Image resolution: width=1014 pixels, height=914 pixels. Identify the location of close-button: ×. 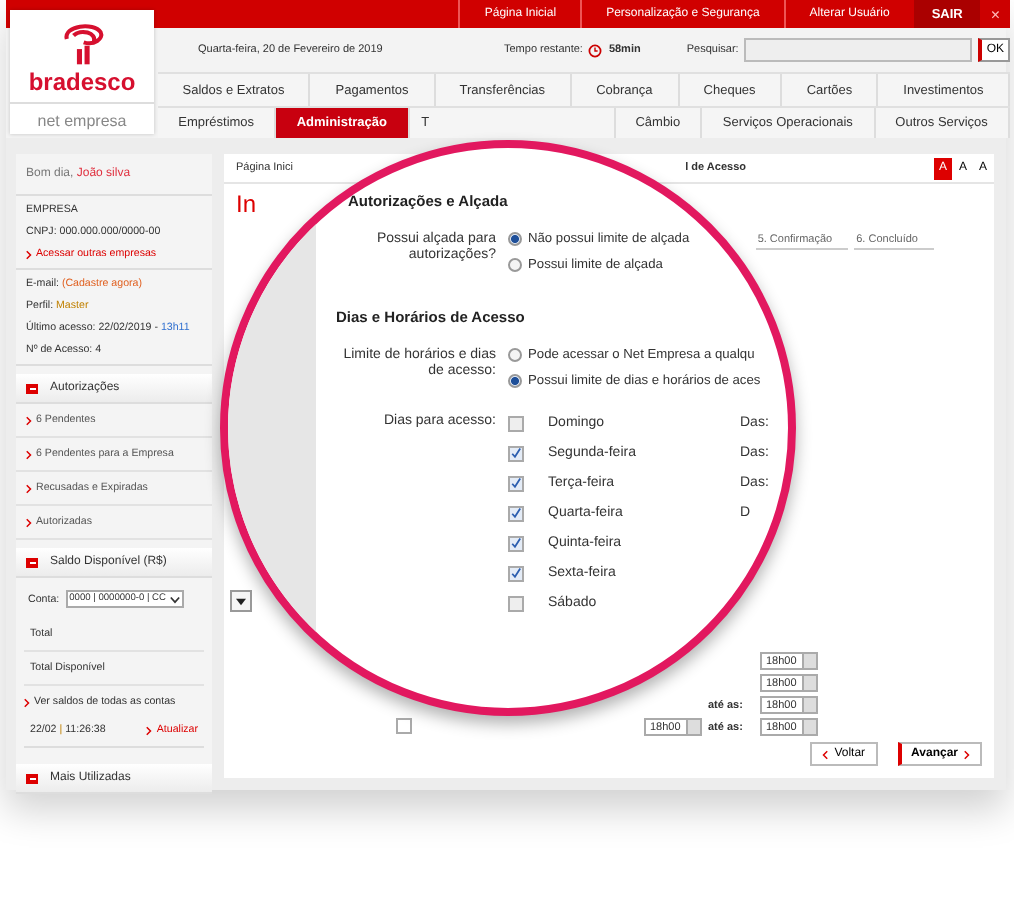
(995, 14).